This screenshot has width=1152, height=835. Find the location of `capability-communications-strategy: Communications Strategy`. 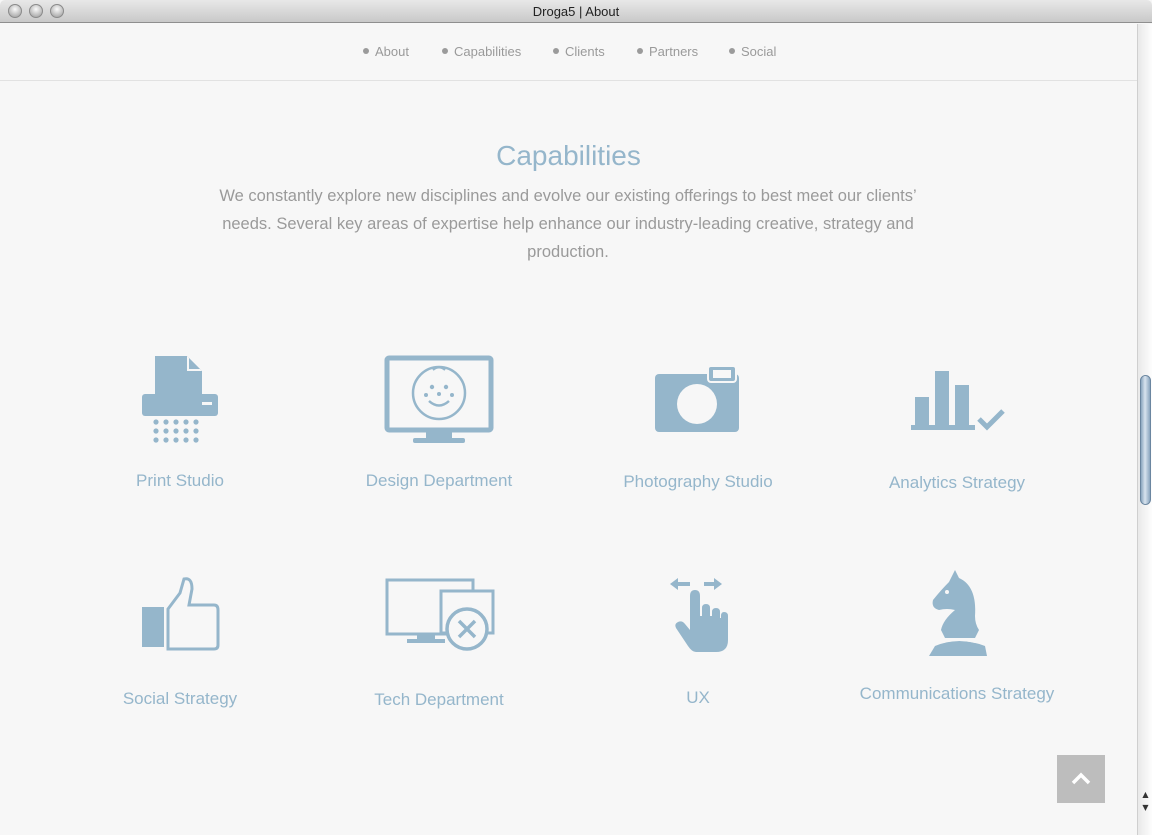

capability-communications-strategy: Communications Strategy is located at coordinates (957, 636).